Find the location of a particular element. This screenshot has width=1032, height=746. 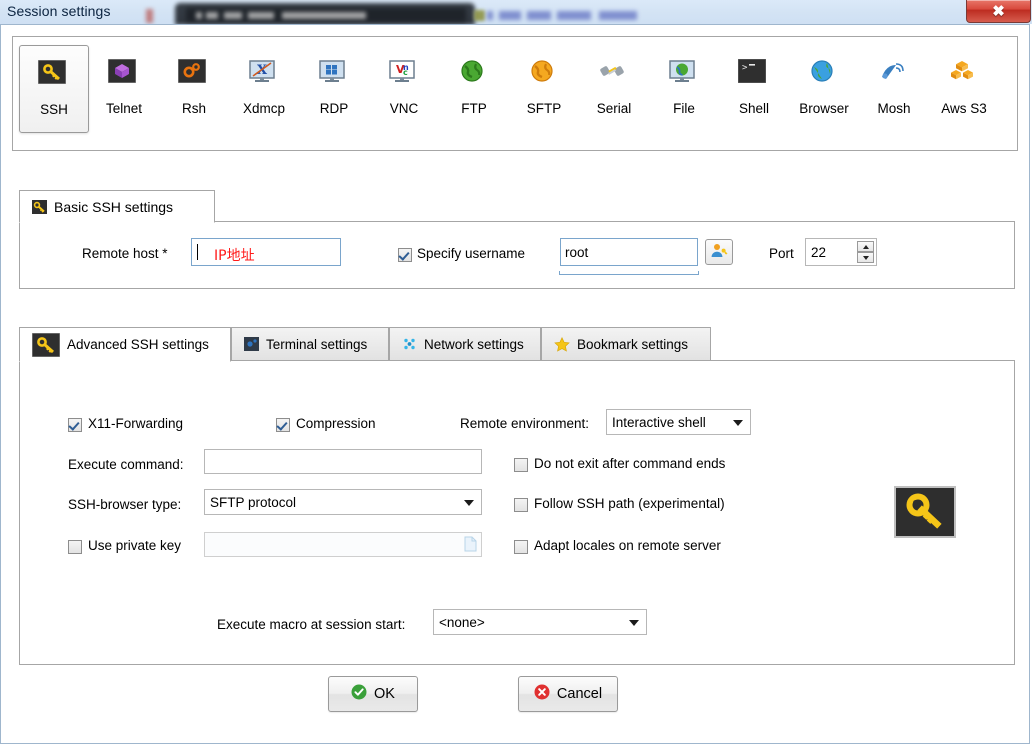

session-type-browser-button: Browser is located at coordinates (824, 89).